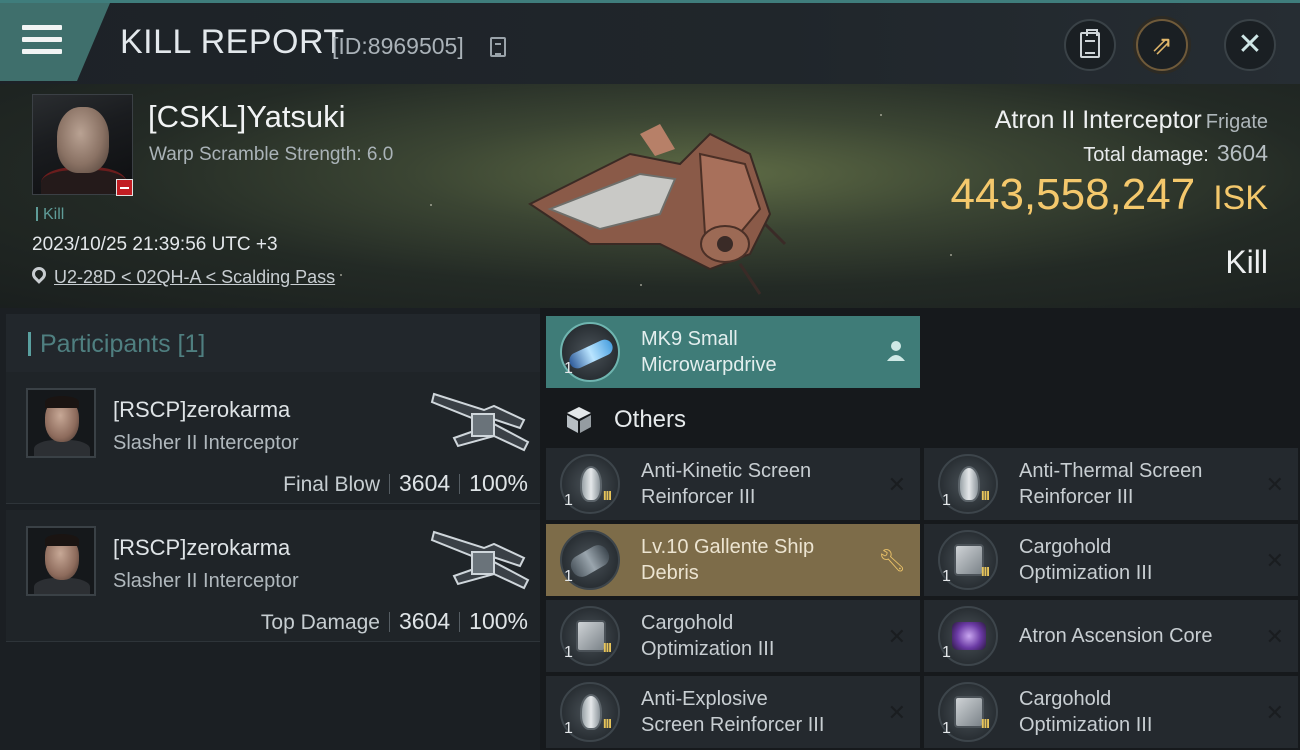 This screenshot has width=1300, height=750. I want to click on map-pin-icon, so click(39, 274).